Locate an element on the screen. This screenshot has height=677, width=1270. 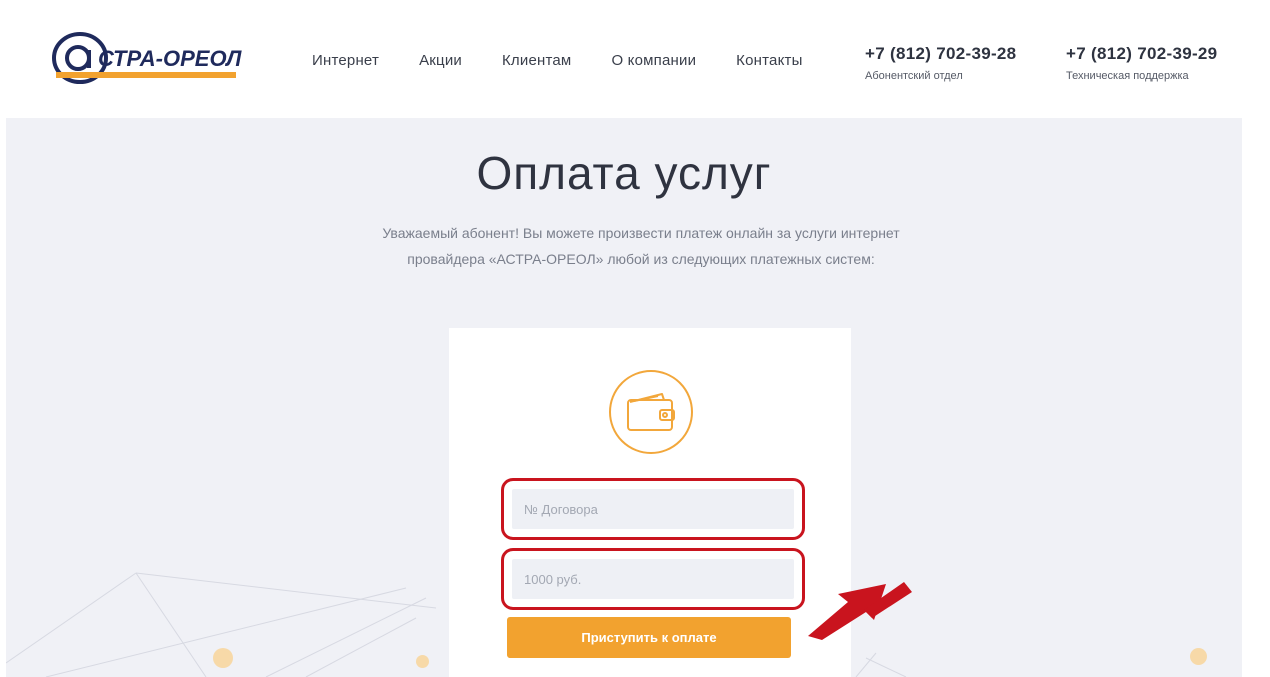
contract-number-input is located at coordinates (653, 509).